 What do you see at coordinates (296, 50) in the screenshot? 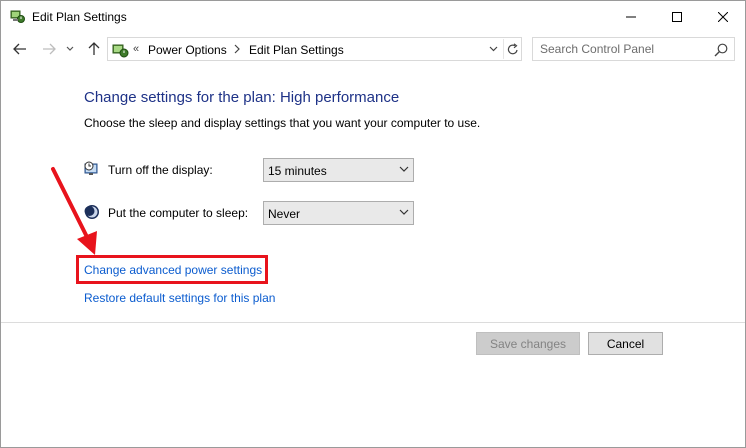
I see `breadcrumb-edit-plan-settings: Edit Plan Settings` at bounding box center [296, 50].